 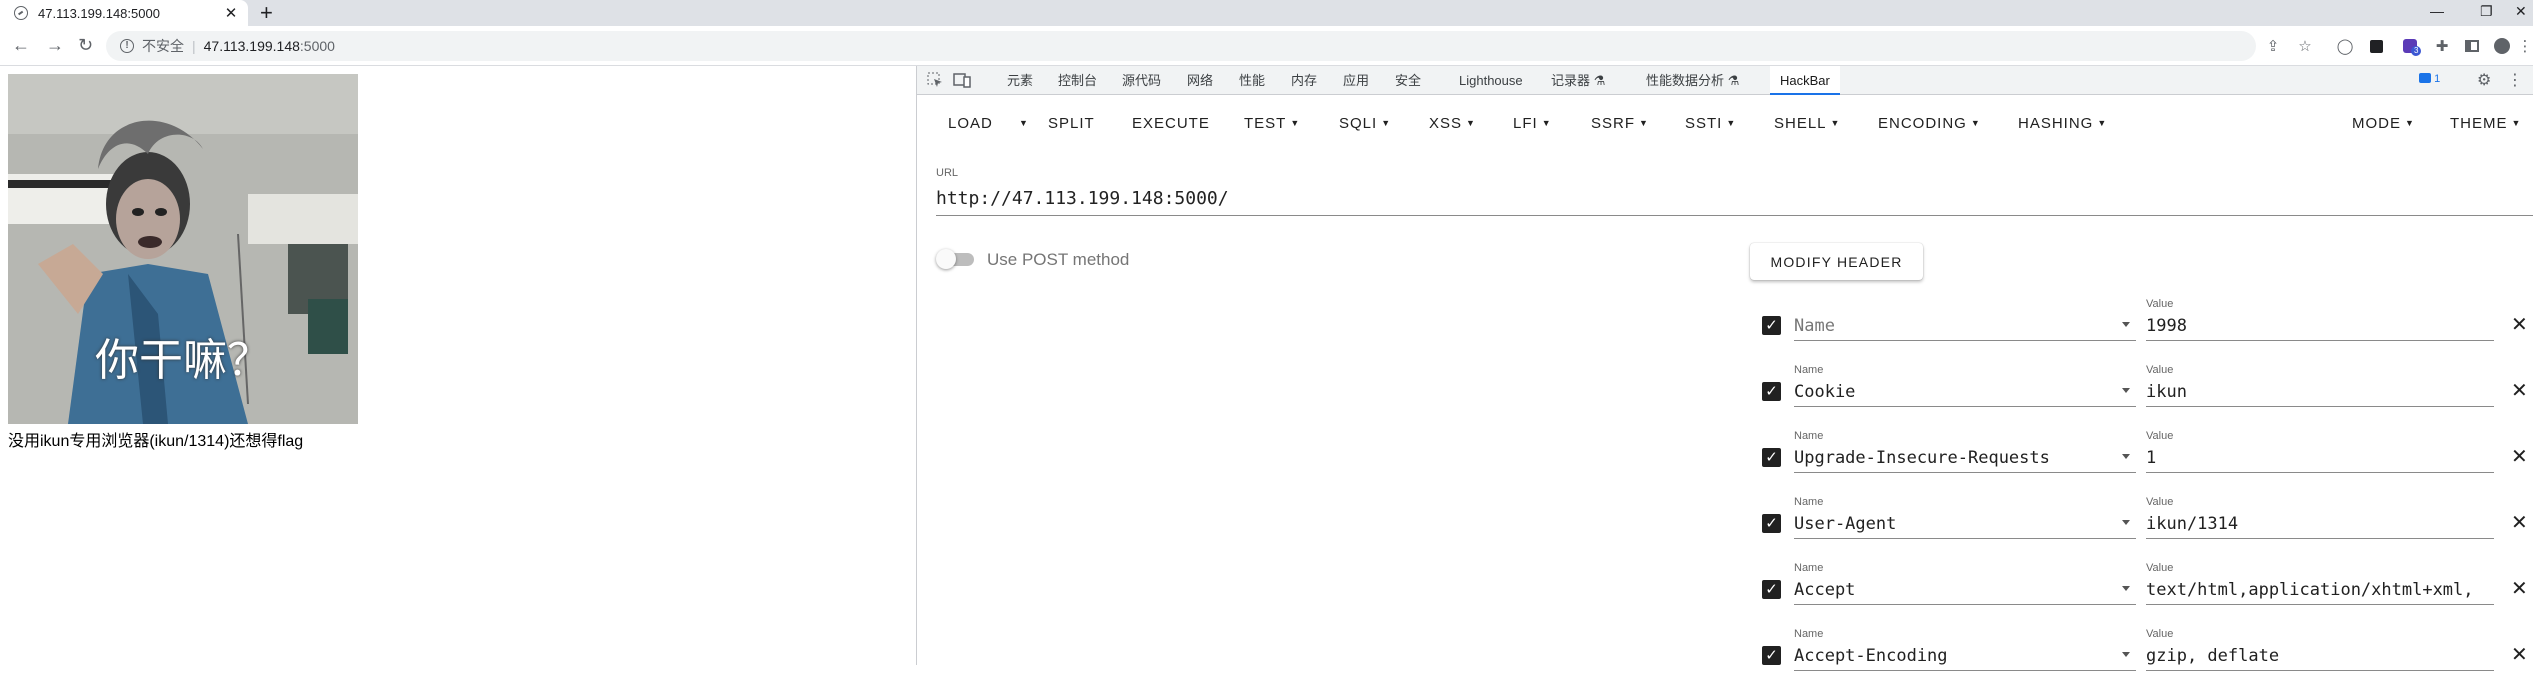 I want to click on issues-count: 1, so click(x=2437, y=79).